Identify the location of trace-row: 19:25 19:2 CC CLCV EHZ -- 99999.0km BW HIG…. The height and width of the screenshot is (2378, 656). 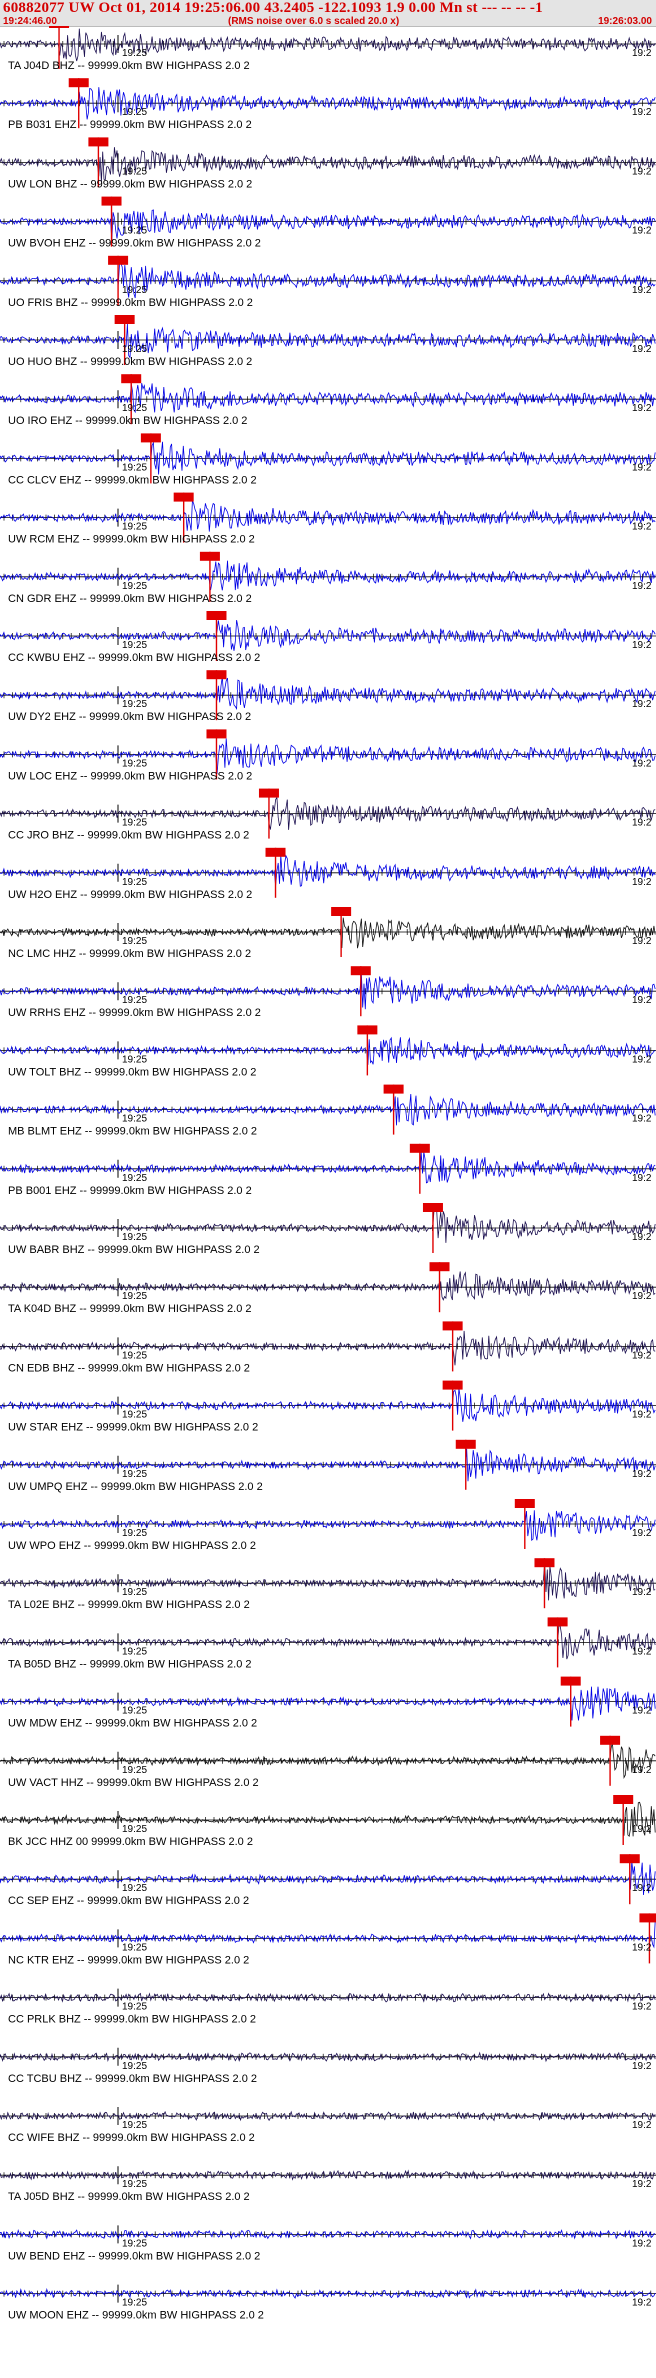
(328, 459).